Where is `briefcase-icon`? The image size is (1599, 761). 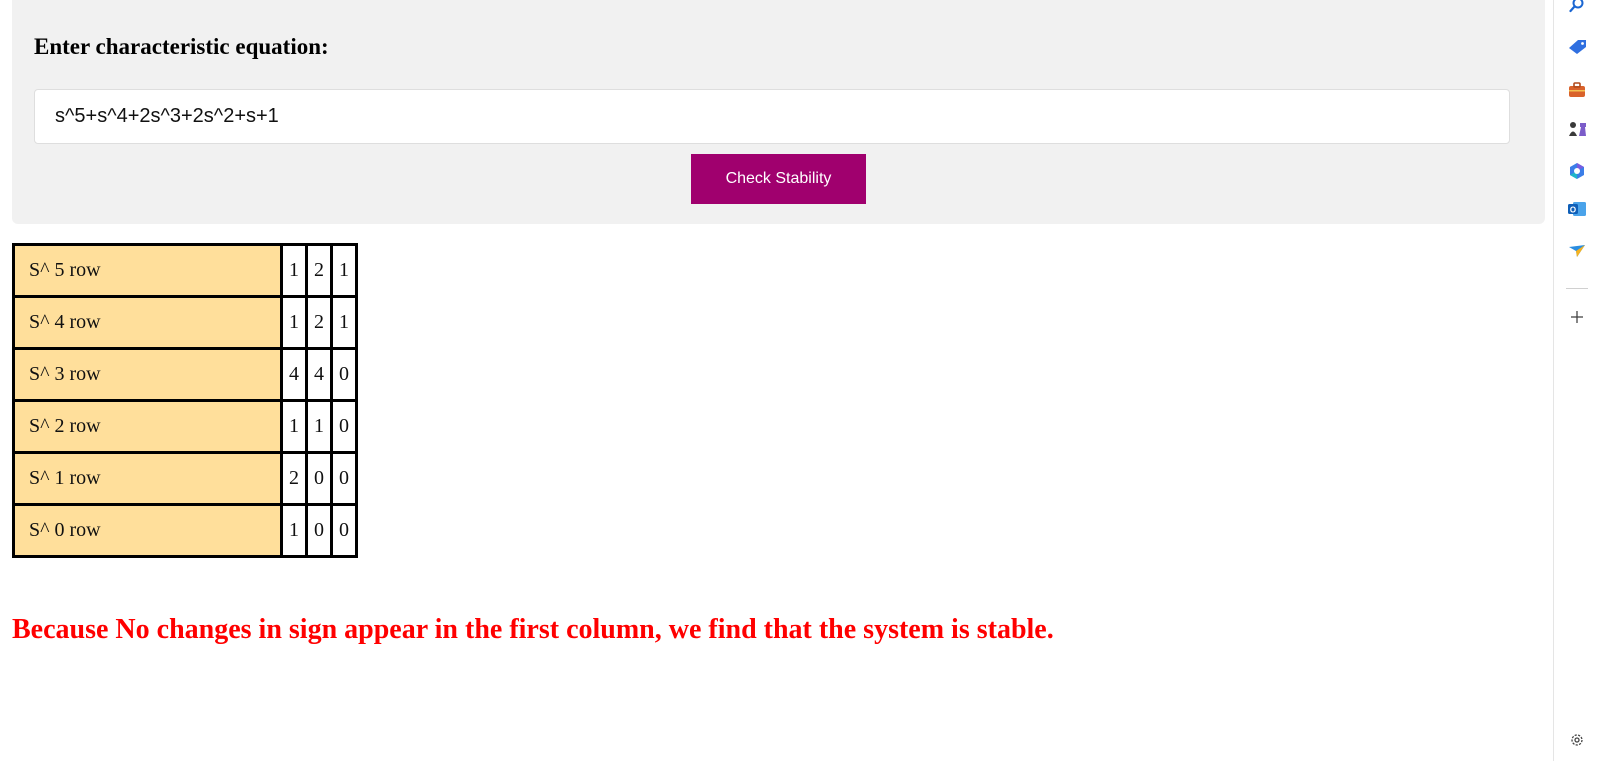 briefcase-icon is located at coordinates (1577, 90).